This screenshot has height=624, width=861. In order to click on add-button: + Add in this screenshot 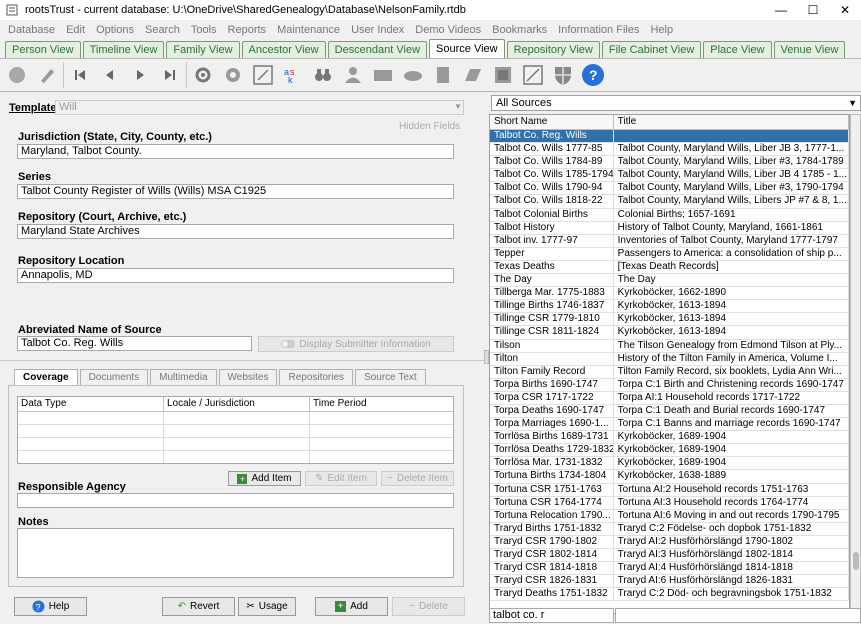, I will do `click(351, 606)`.